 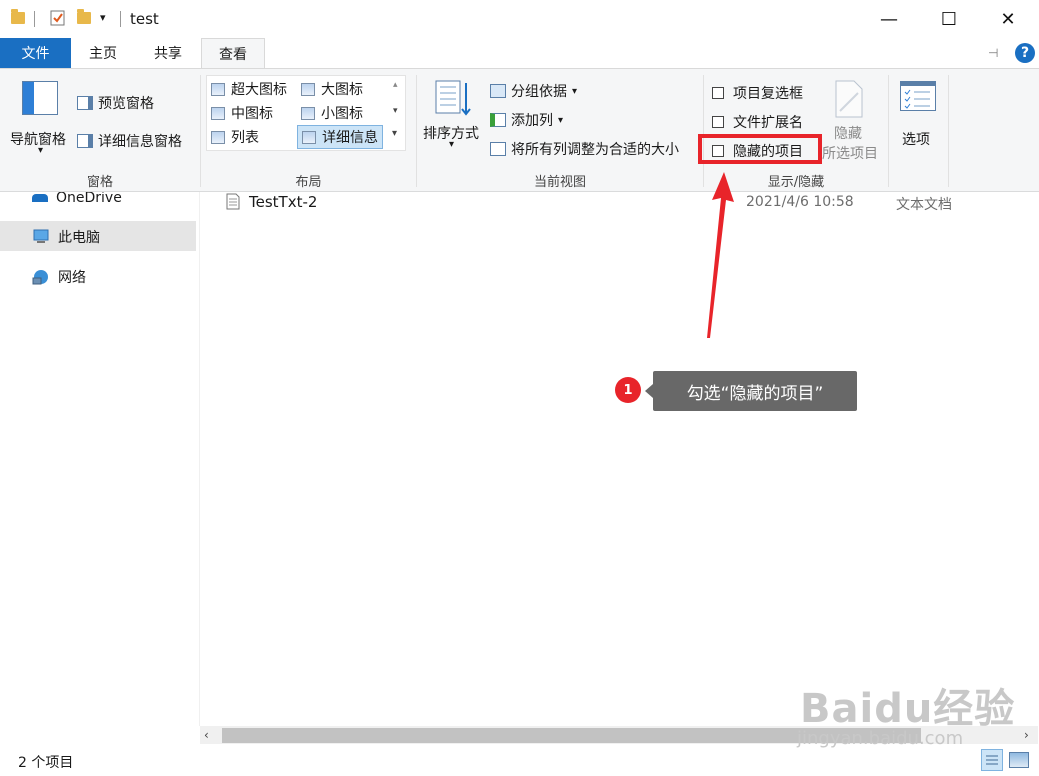 I want to click on item-checkboxes-checkbox, so click(x=718, y=93).